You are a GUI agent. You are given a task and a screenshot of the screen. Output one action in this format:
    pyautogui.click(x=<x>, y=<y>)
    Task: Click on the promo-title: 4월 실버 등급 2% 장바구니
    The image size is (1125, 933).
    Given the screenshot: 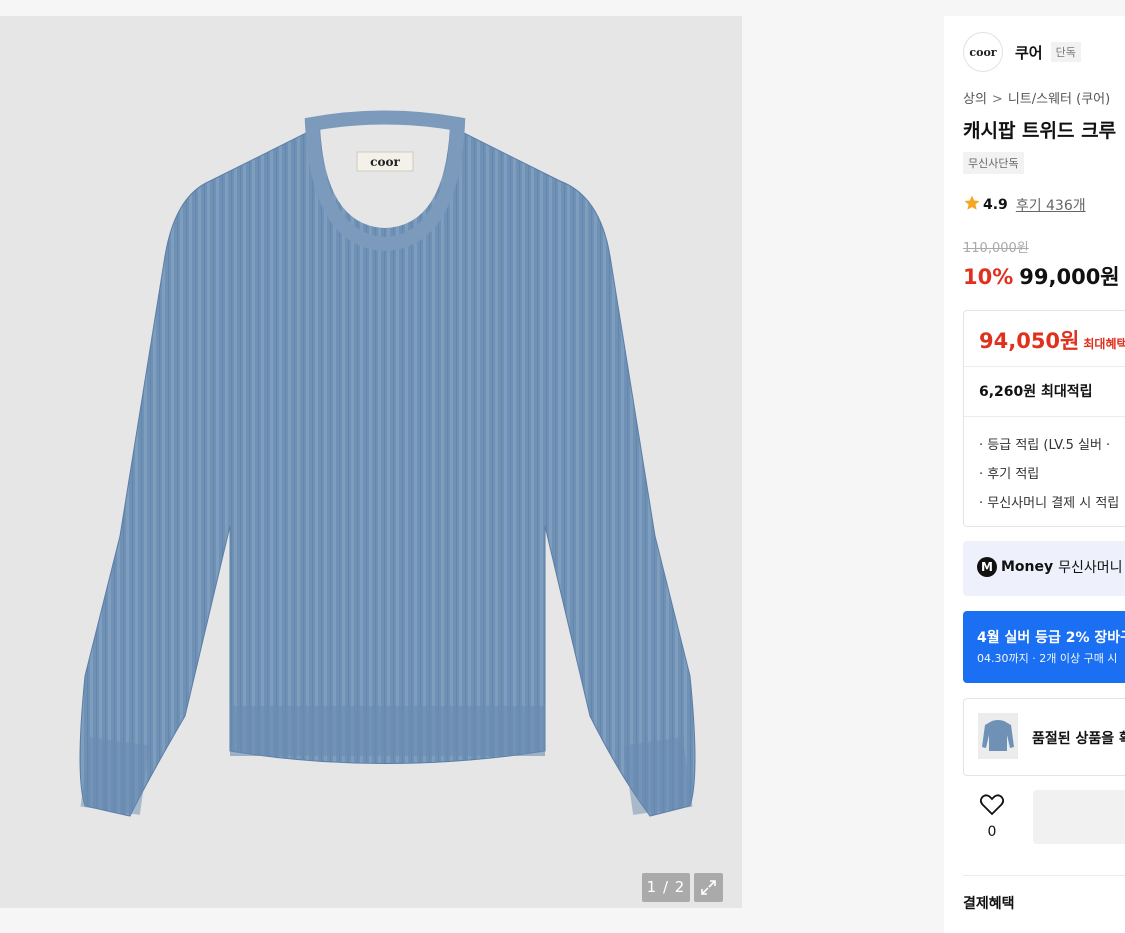 What is the action you would take?
    pyautogui.click(x=1051, y=638)
    